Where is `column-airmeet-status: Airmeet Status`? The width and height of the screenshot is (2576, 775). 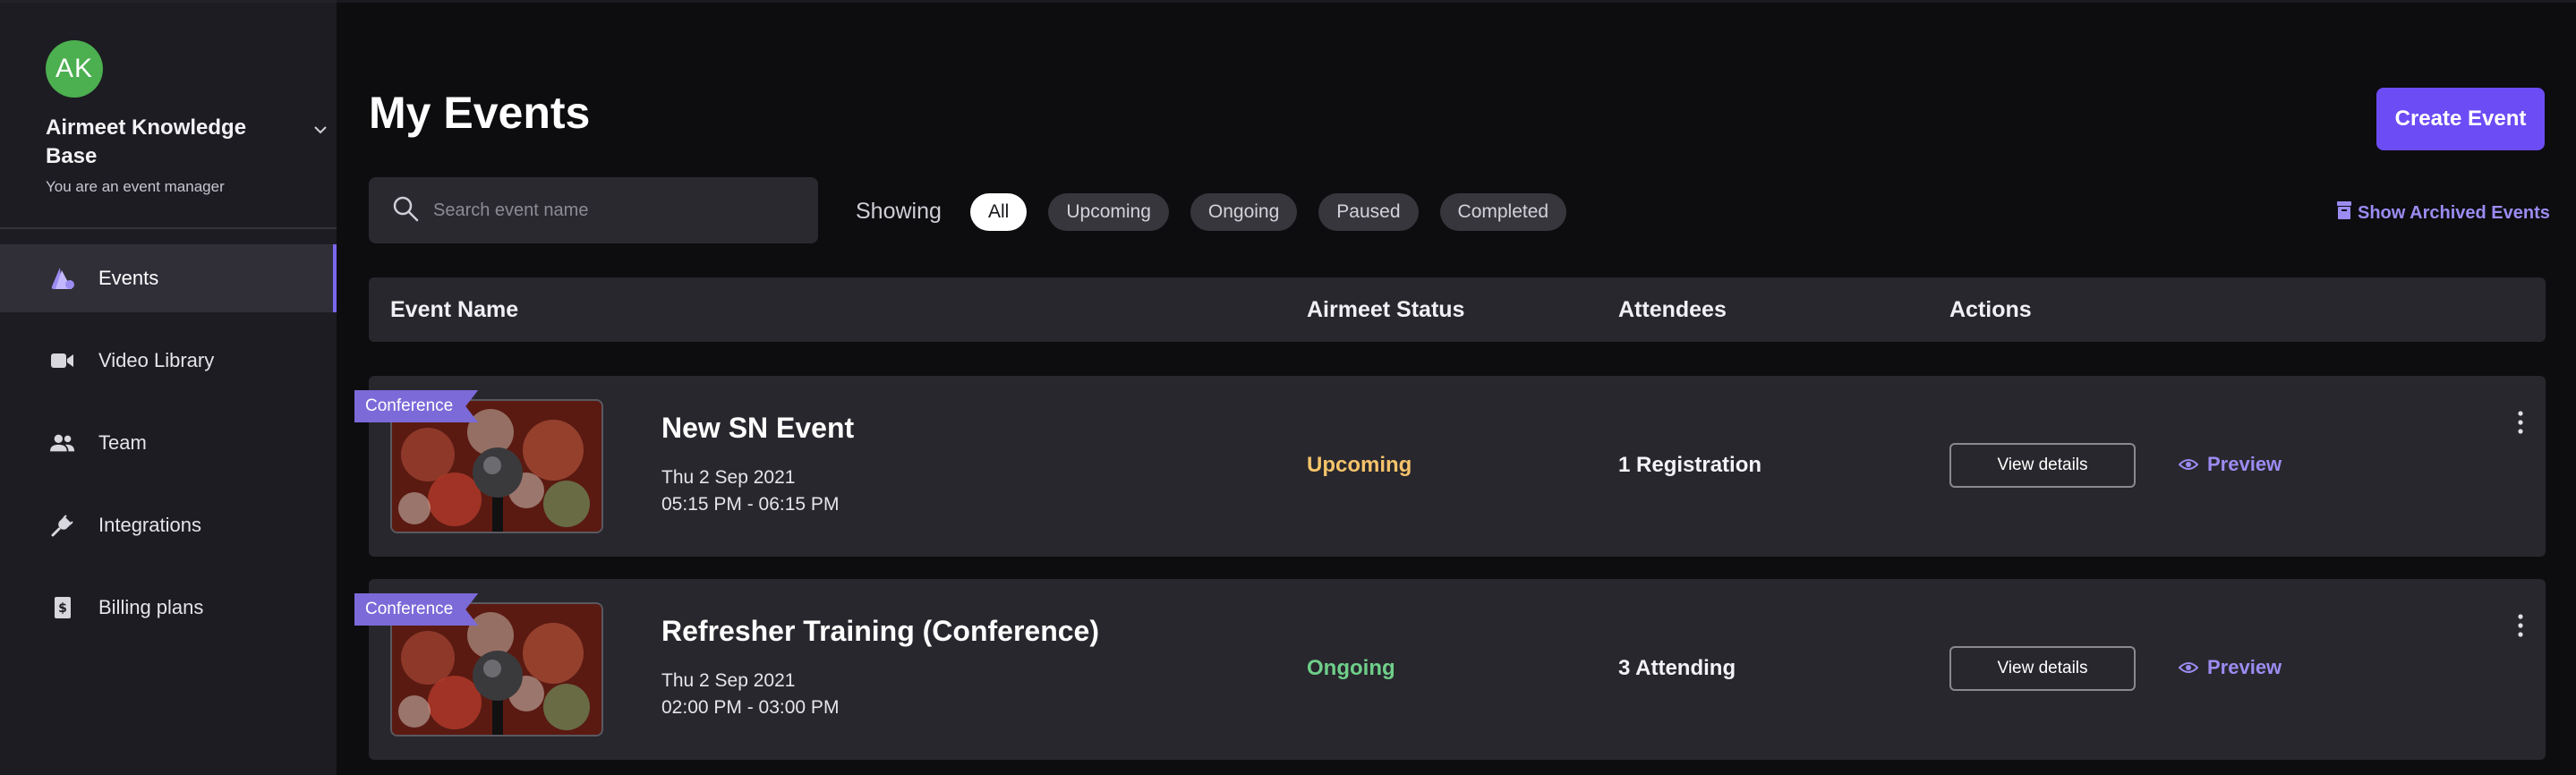 column-airmeet-status: Airmeet Status is located at coordinates (1386, 309).